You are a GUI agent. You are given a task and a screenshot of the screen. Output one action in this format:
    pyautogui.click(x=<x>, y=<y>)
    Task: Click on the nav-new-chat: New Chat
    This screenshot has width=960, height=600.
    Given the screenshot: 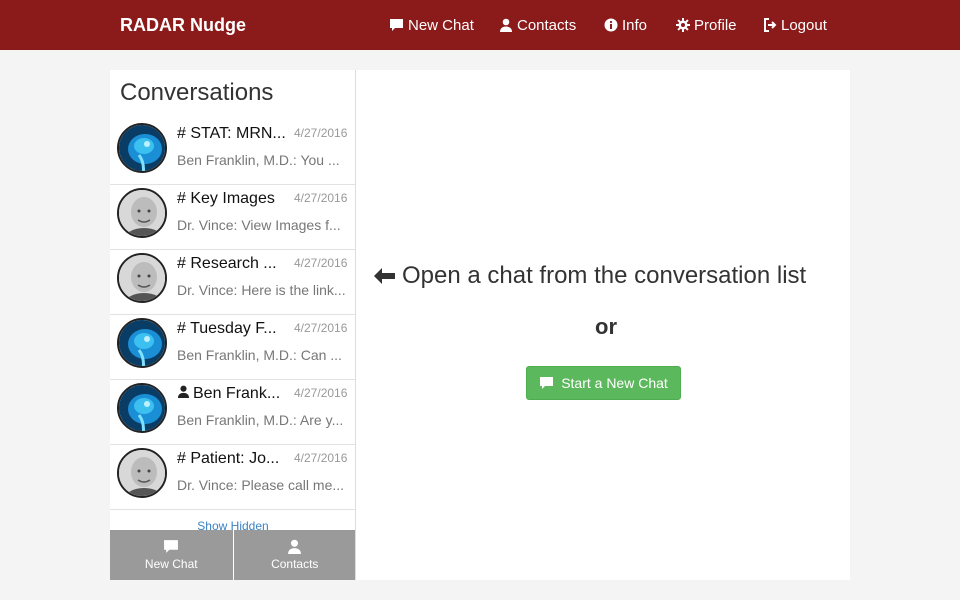 What is the action you would take?
    pyautogui.click(x=431, y=25)
    